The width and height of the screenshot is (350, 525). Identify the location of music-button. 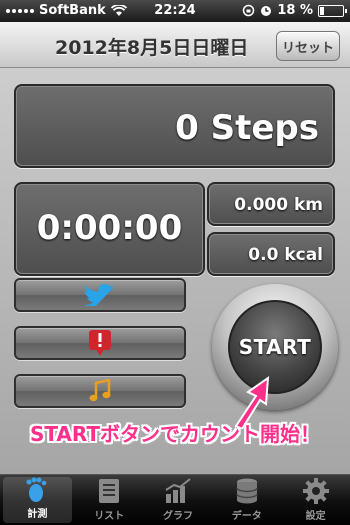
(100, 391).